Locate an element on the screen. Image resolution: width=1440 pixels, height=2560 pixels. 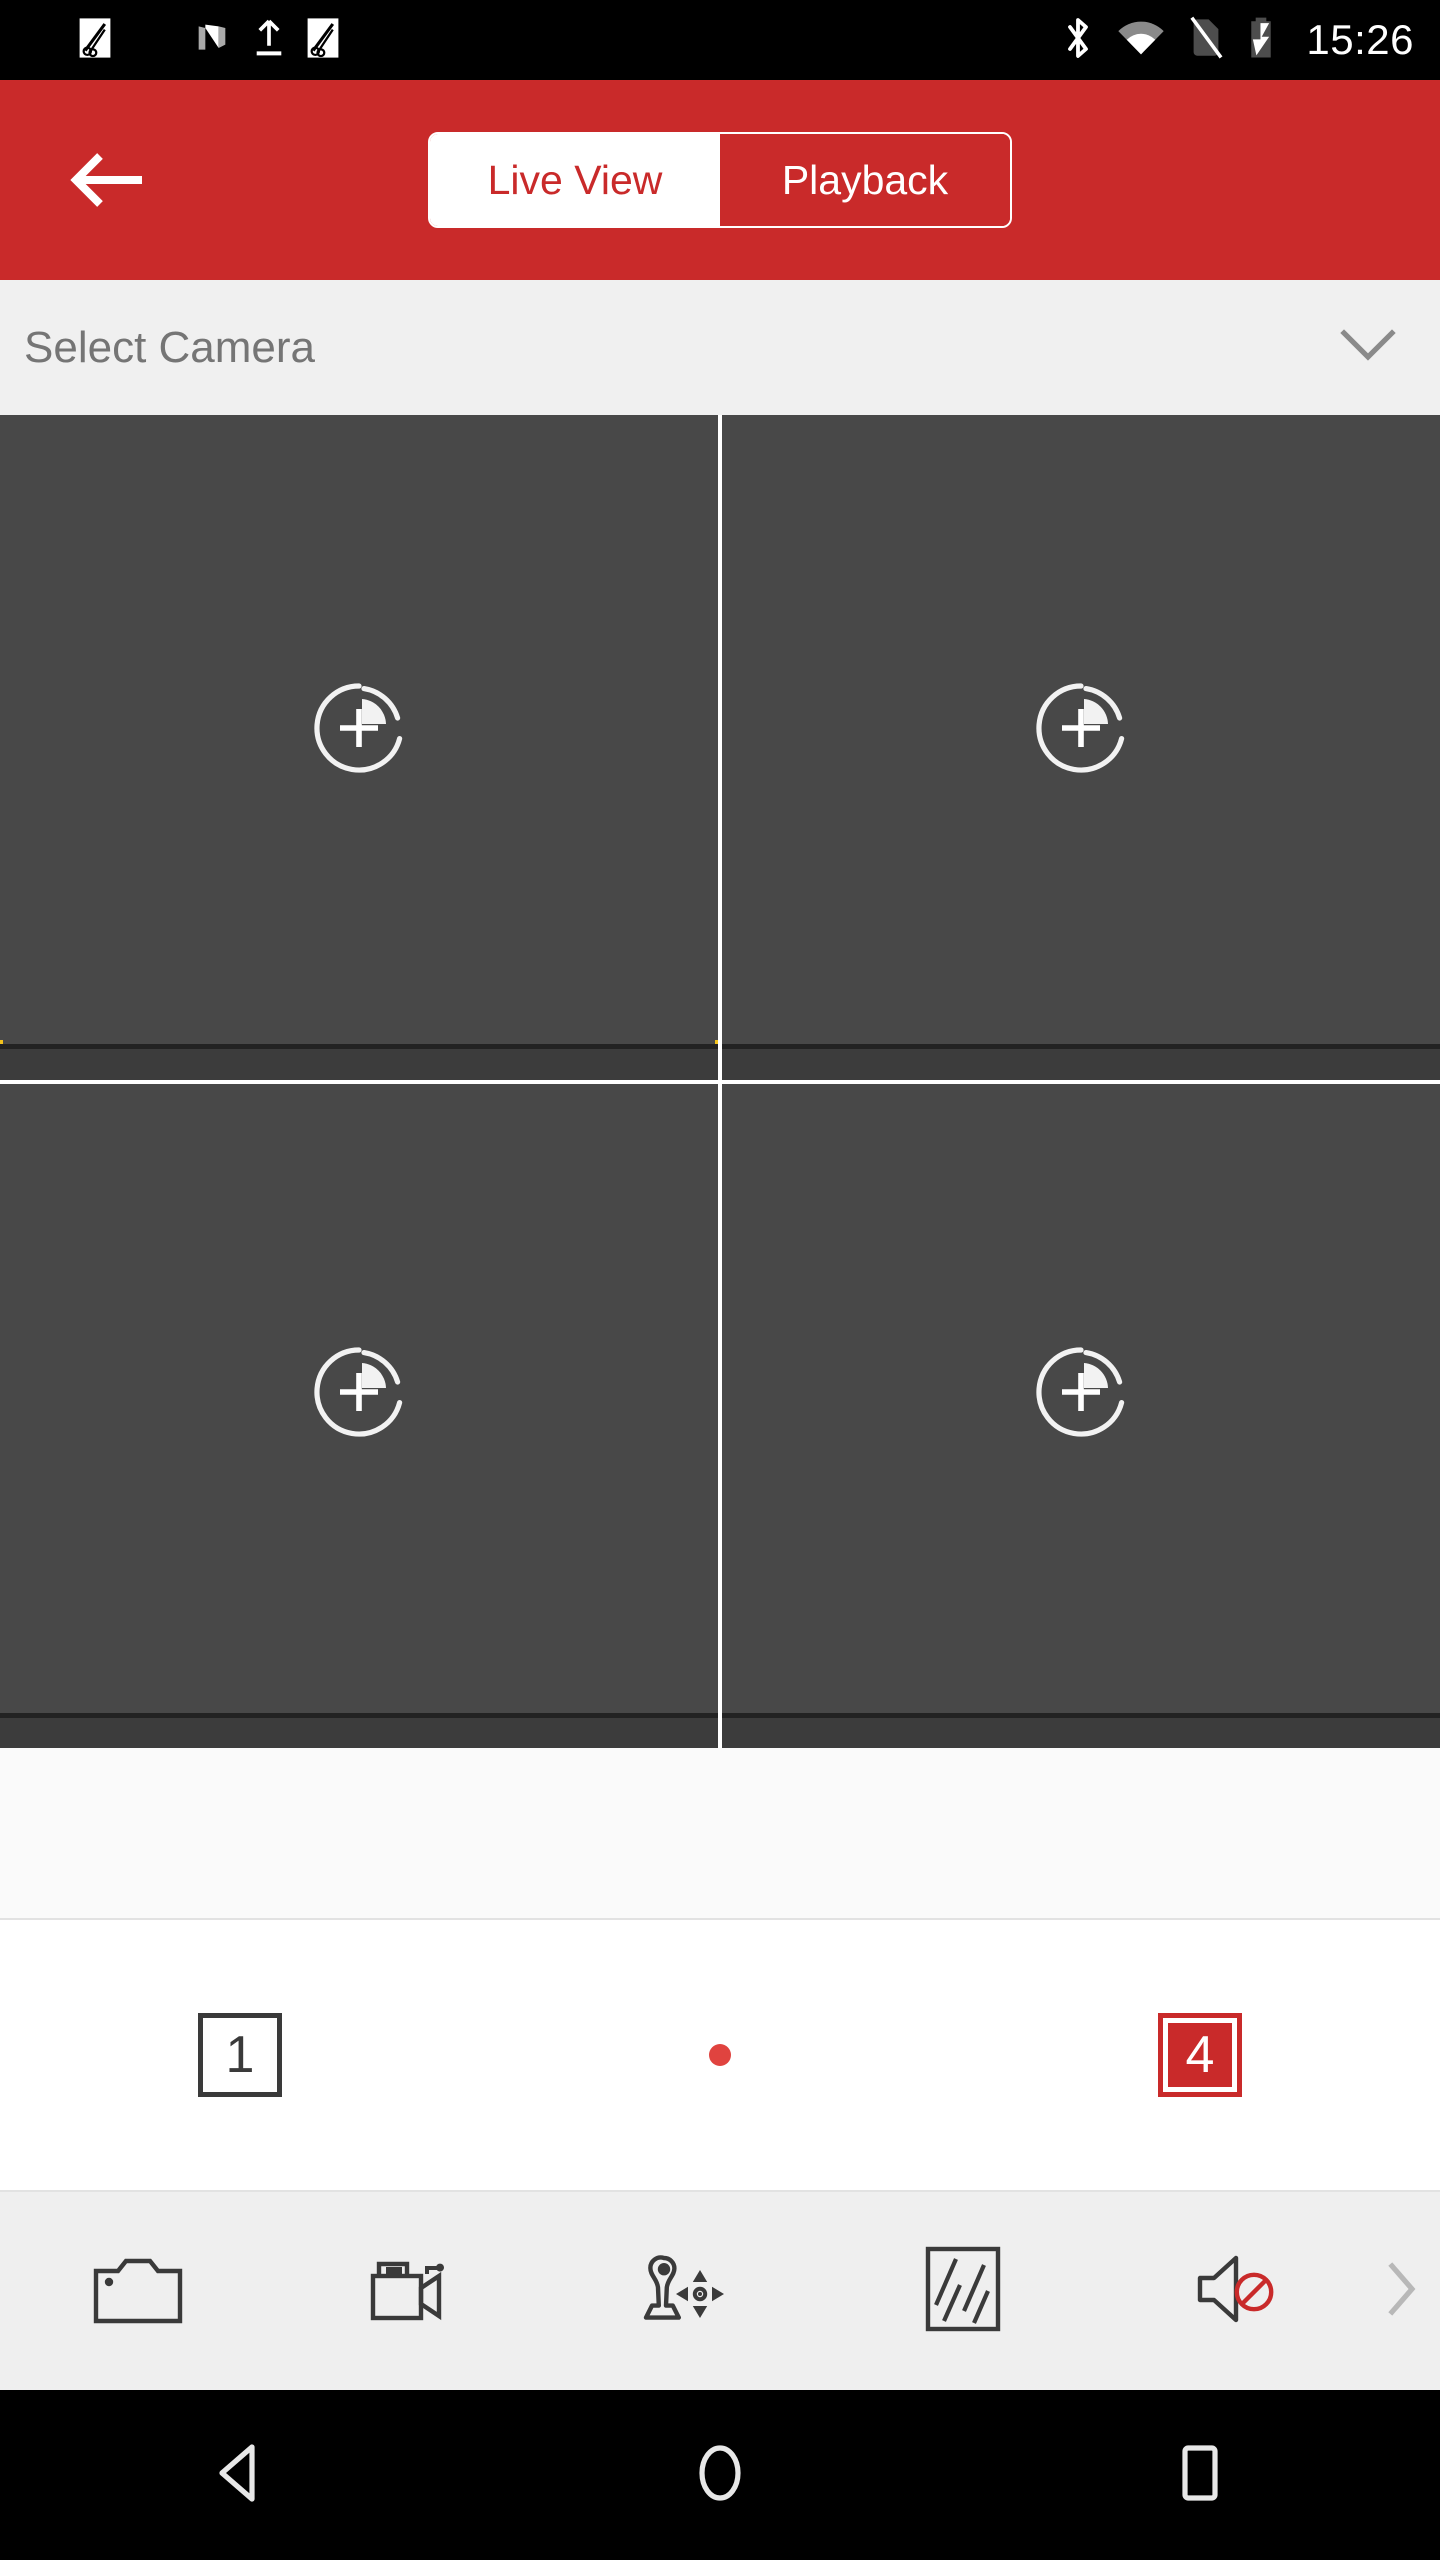
snapshot-button is located at coordinates (137, 2291).